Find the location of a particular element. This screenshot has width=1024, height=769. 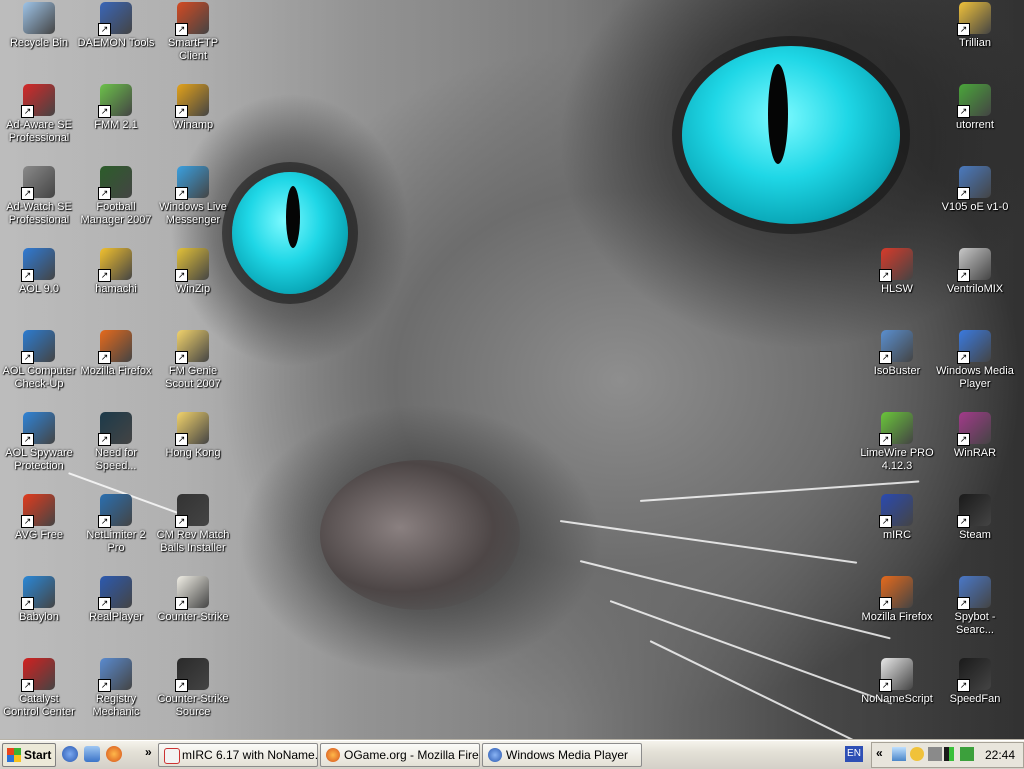

desktop-icon-label: VentriloMIX is located at coordinates (975, 289).